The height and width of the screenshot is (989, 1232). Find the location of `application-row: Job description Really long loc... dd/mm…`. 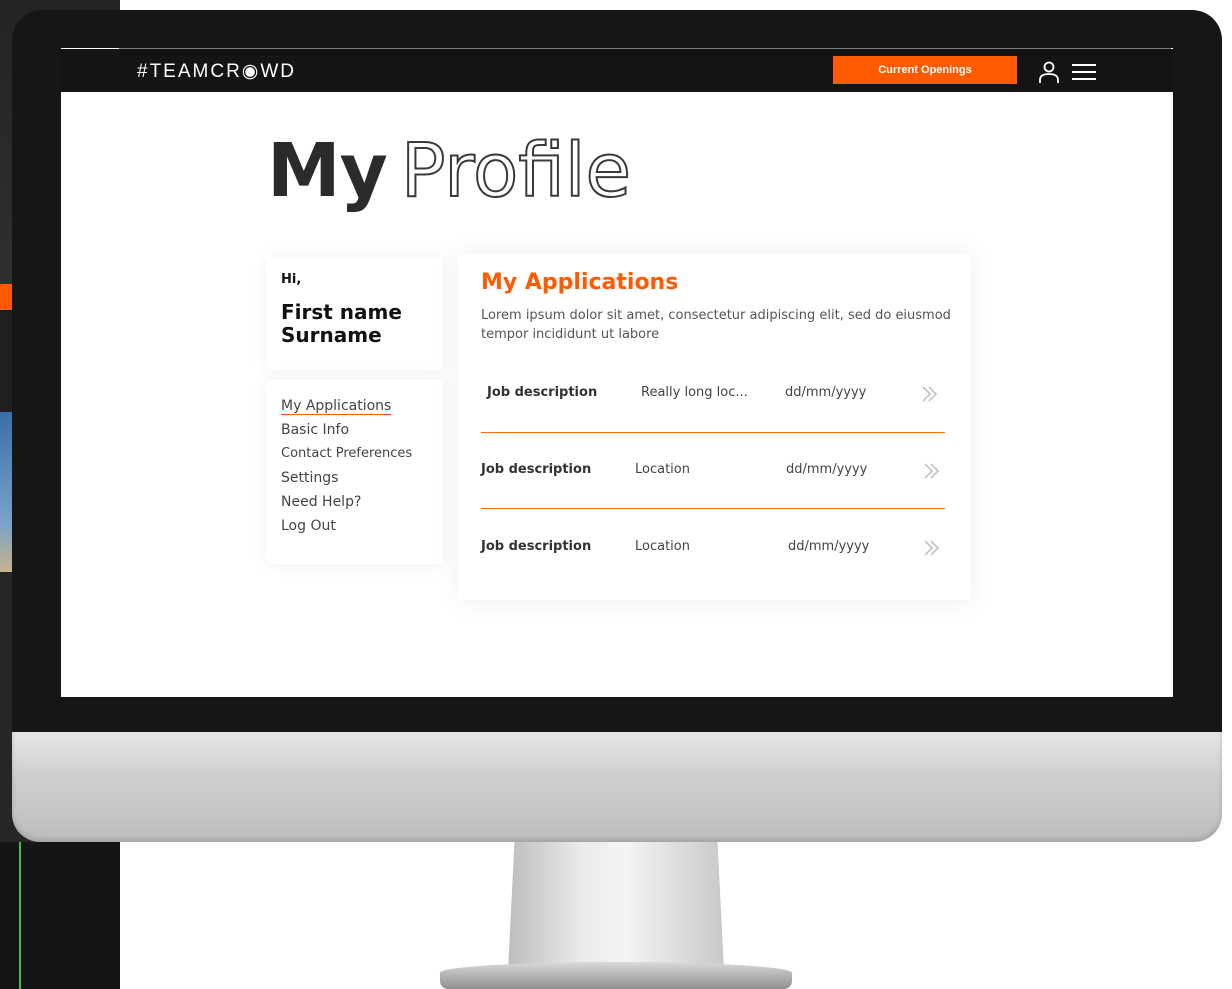

application-row: Job description Really long loc... dd/mm… is located at coordinates (713, 393).